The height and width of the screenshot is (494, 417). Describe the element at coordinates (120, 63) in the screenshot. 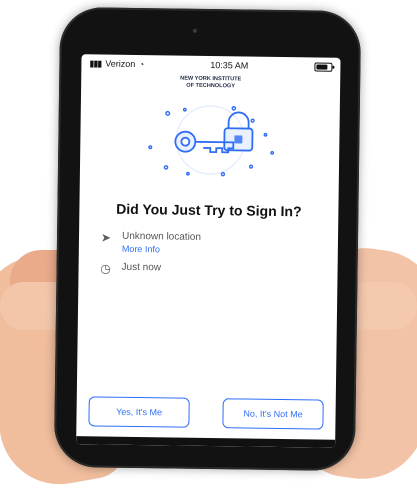

I see `carrier-label: Verizon` at that location.